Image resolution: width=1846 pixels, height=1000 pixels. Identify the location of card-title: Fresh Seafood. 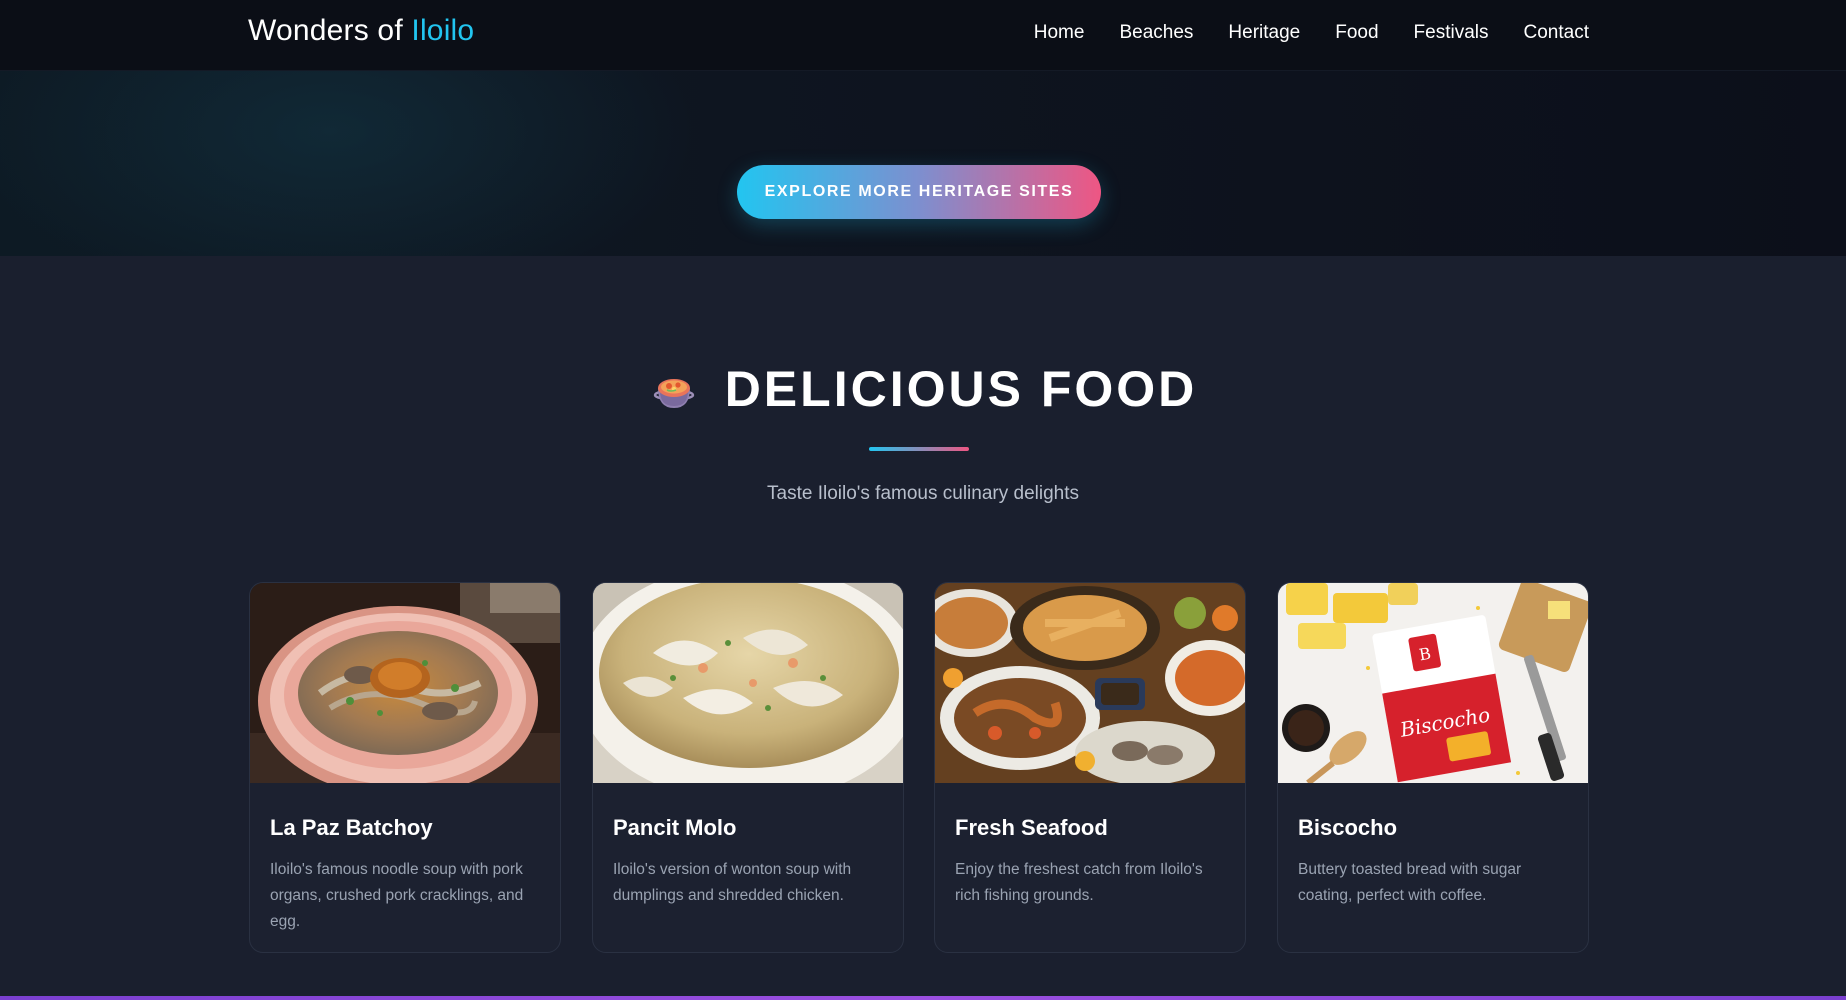
(1031, 827).